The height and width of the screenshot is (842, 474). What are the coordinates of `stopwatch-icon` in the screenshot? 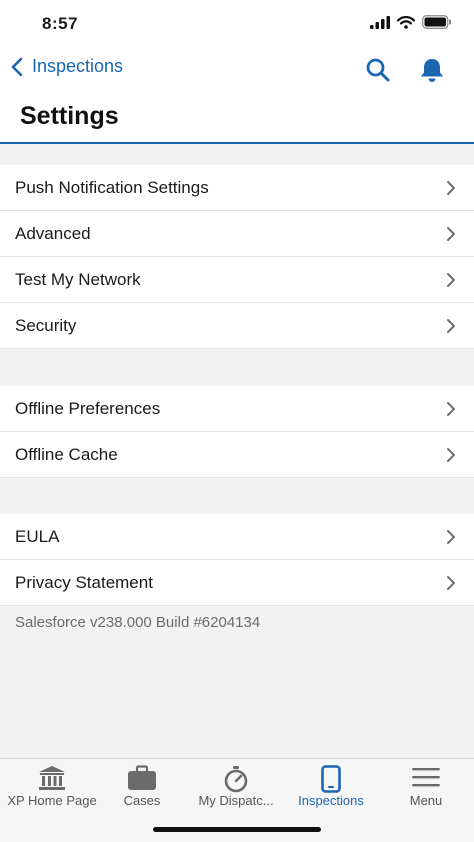 It's located at (236, 779).